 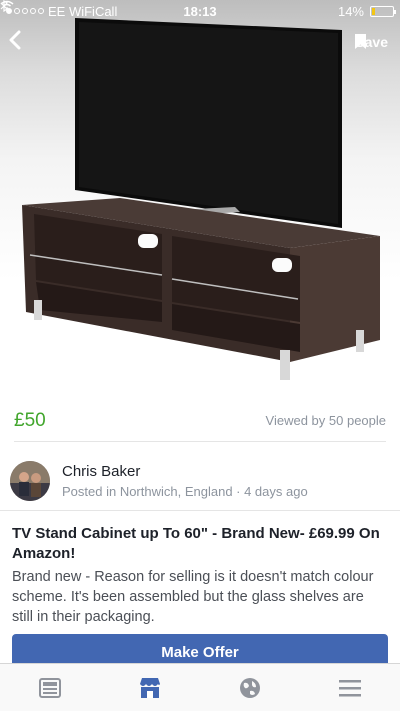 I want to click on menu-icon, so click(x=350, y=687).